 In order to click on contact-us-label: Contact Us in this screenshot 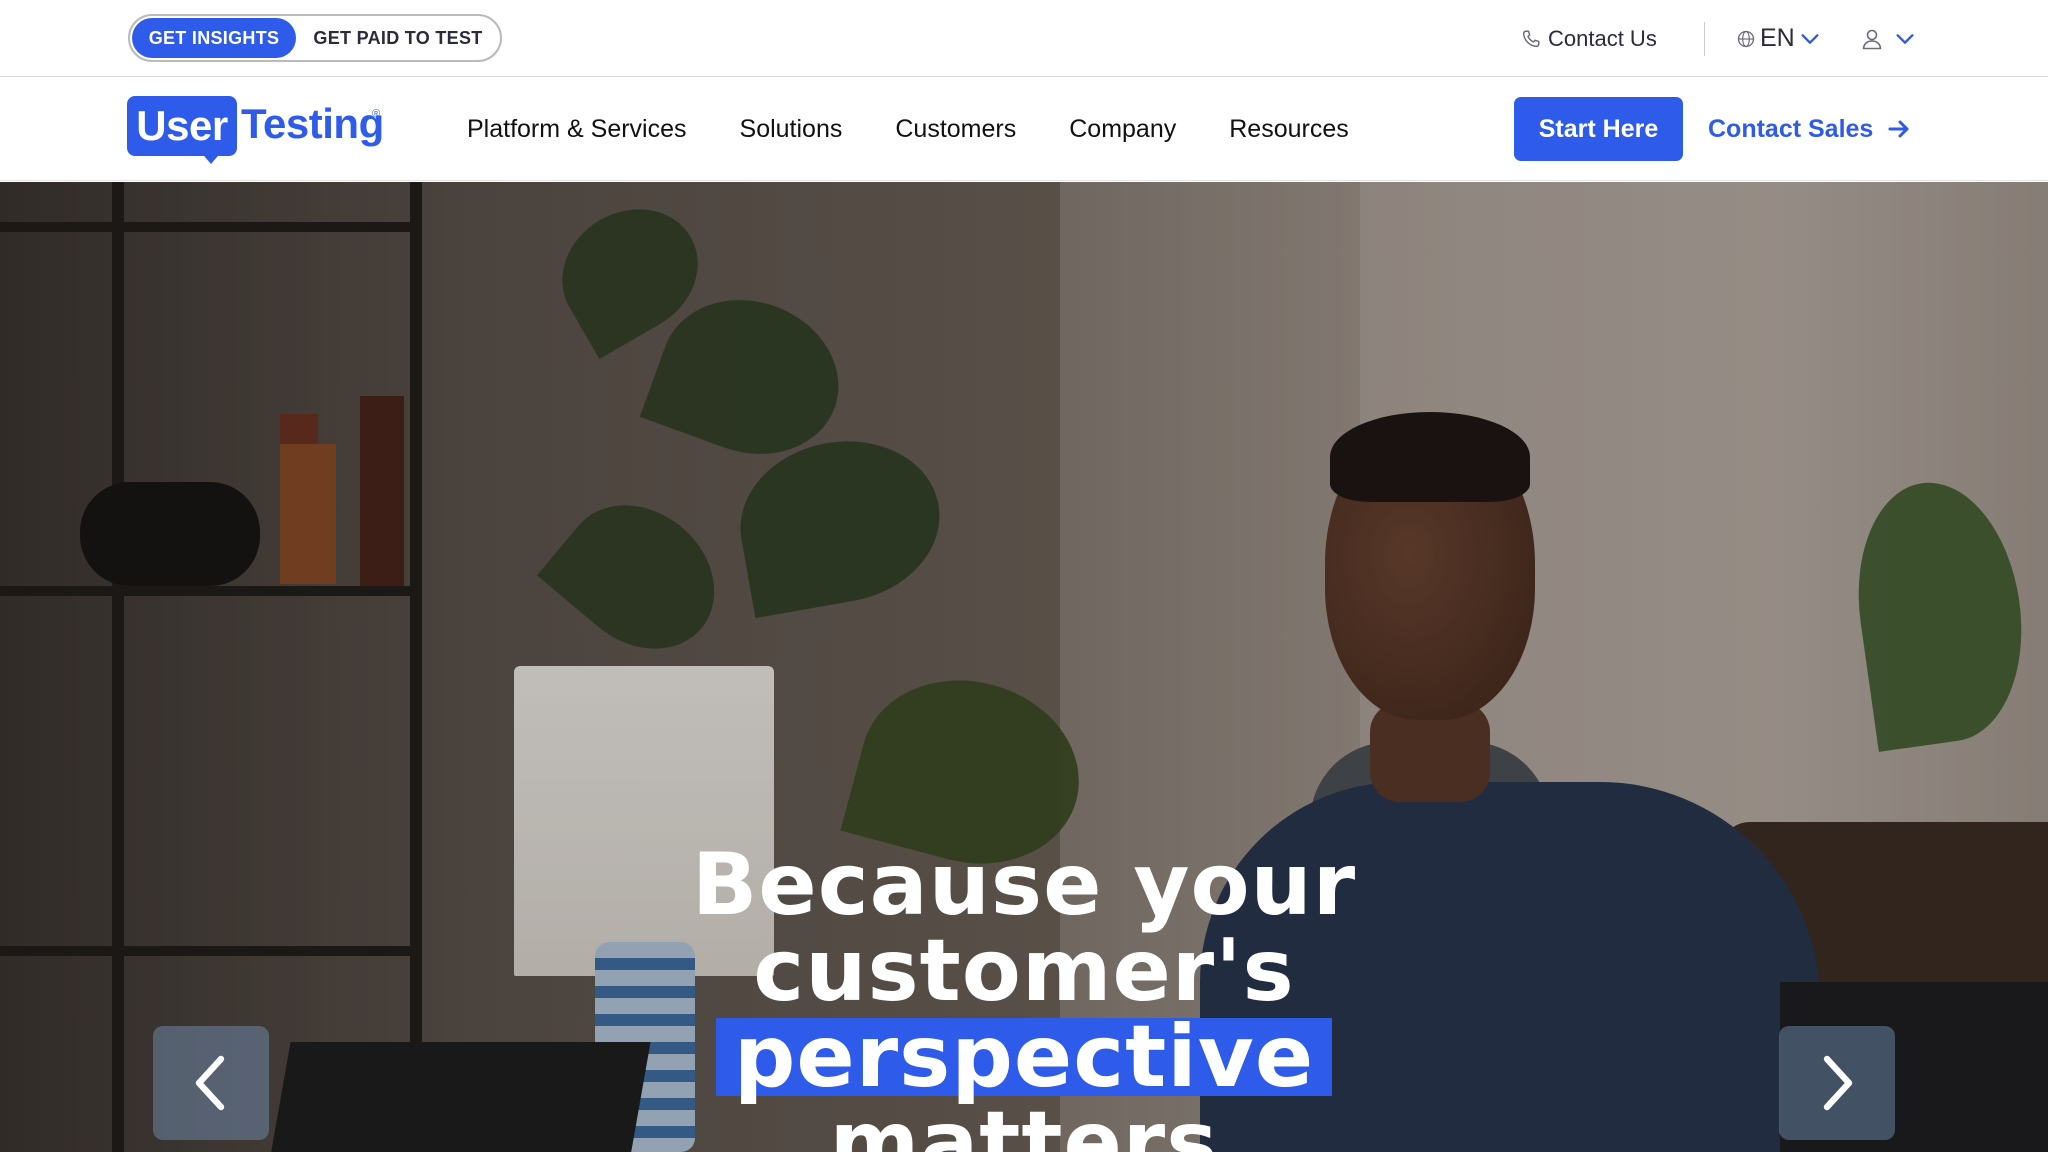, I will do `click(1602, 38)`.